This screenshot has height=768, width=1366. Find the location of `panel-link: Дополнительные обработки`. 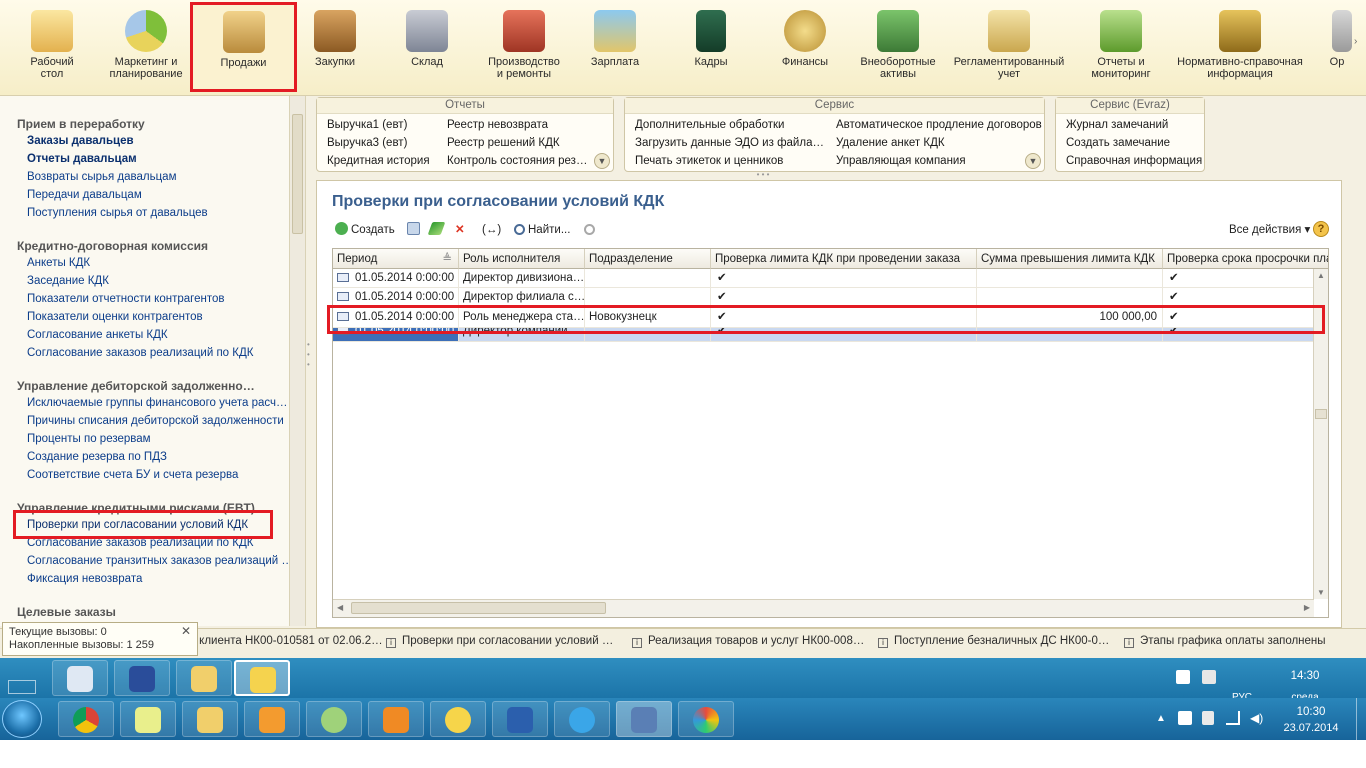

panel-link: Дополнительные обработки is located at coordinates (709, 125).